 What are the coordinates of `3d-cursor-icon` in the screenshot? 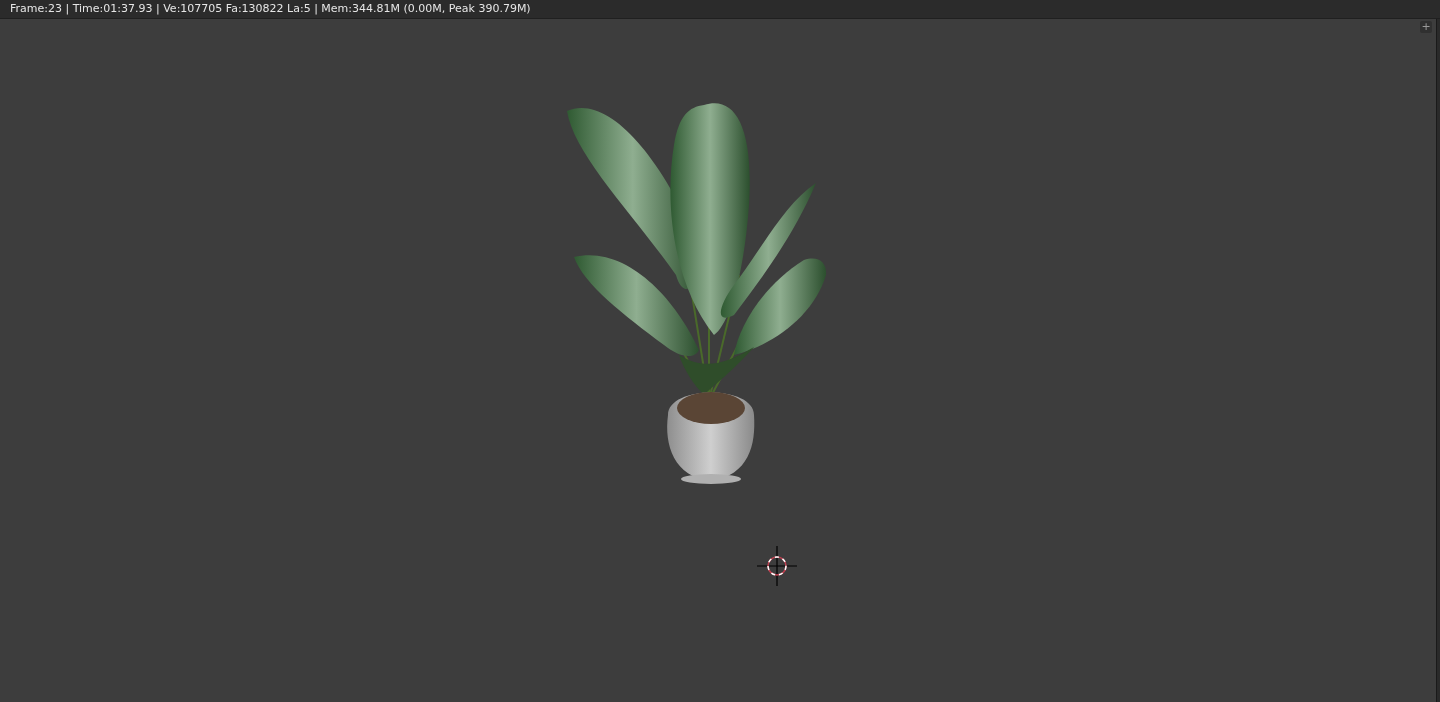 It's located at (777, 566).